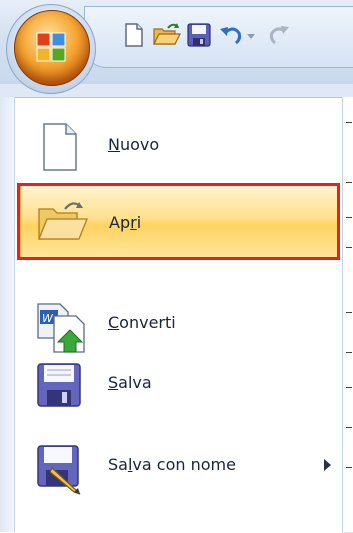 The width and height of the screenshot is (353, 533). Describe the element at coordinates (179, 324) in the screenshot. I see `menu-item-convert: W Converti` at that location.